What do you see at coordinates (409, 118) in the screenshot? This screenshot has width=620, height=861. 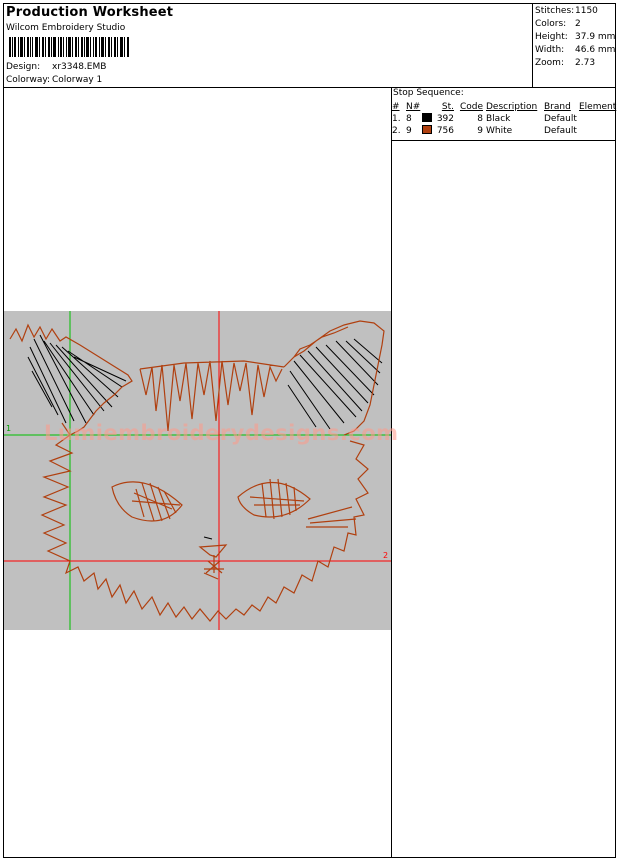 I see `needle-number: 8` at bounding box center [409, 118].